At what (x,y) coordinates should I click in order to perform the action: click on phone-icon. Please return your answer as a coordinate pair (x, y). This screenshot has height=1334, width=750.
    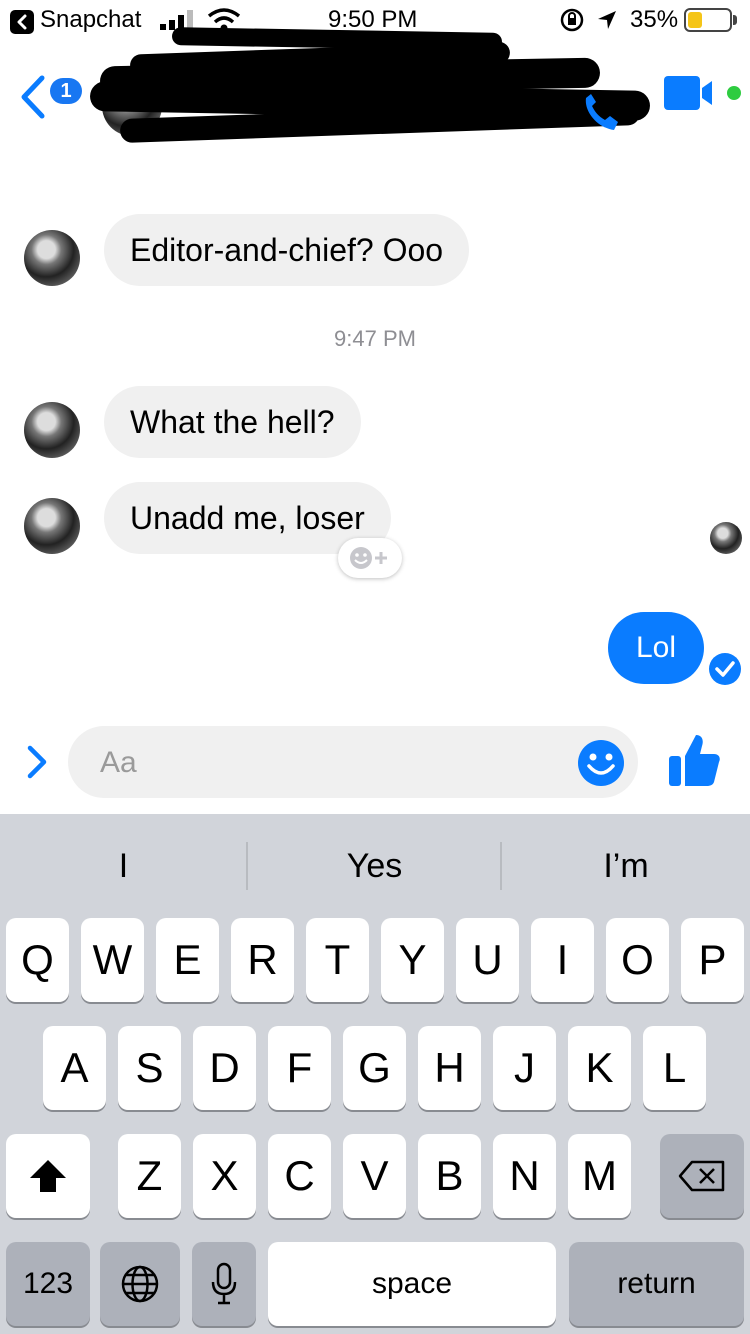
    Looking at the image, I should click on (600, 114).